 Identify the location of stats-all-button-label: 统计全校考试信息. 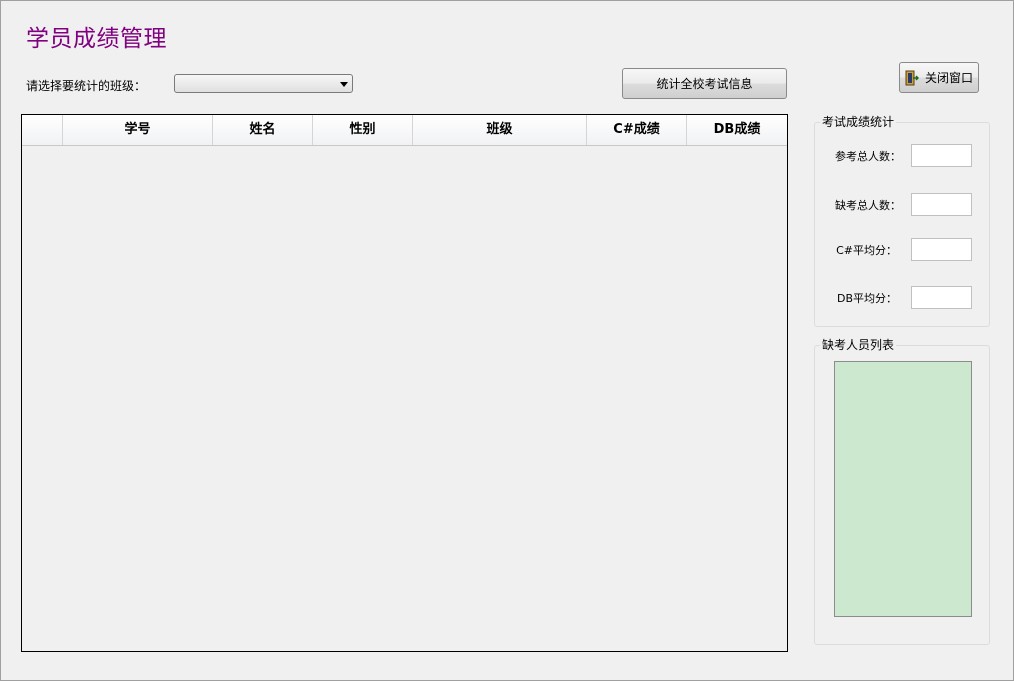
(704, 84).